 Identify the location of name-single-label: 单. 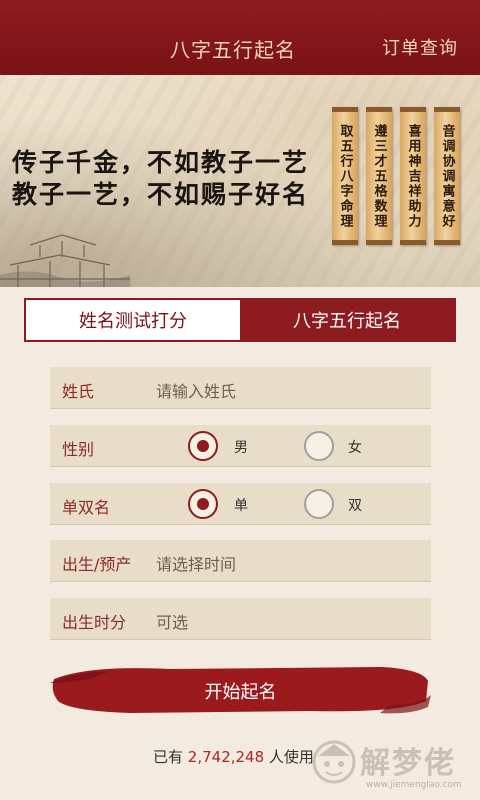
(241, 505).